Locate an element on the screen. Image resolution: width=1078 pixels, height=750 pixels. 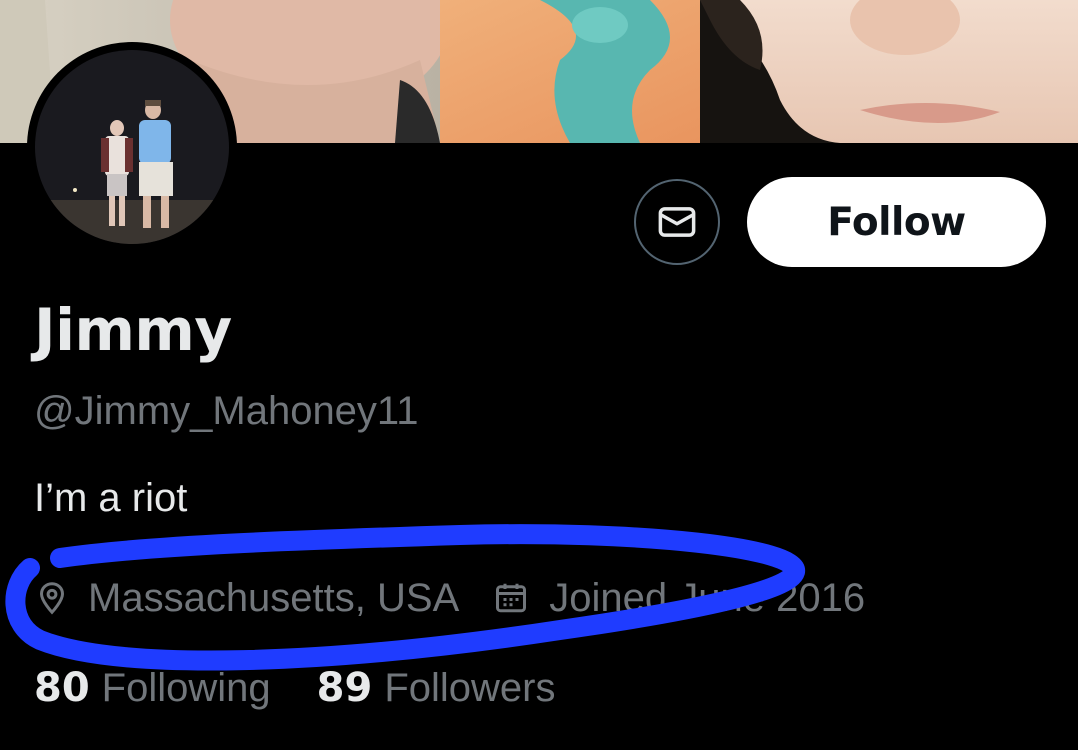
user-bio: I’m a riot is located at coordinates (111, 498).